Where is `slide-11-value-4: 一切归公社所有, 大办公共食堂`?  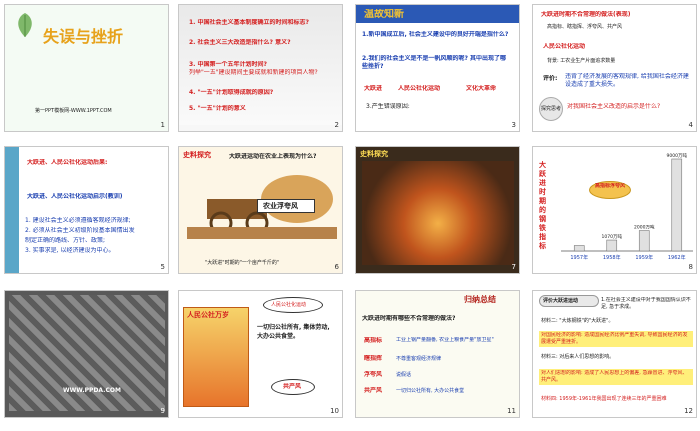 slide-11-value-4: 一切归公社所有, 大办公共食堂 is located at coordinates (430, 391).